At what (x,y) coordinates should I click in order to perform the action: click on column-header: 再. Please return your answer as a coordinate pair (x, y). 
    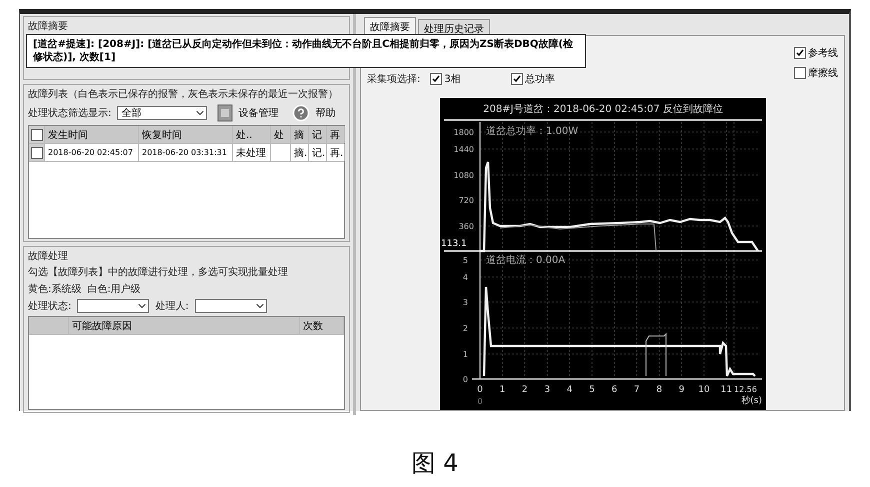
    Looking at the image, I should click on (336, 134).